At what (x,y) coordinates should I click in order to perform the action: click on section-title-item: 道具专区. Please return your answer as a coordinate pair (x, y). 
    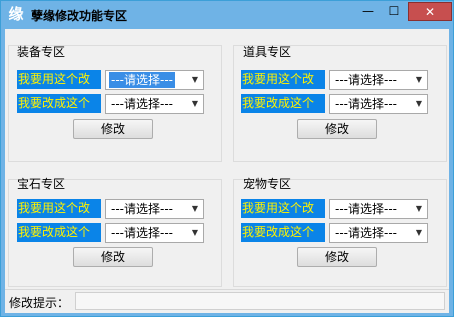
    Looking at the image, I should click on (267, 52).